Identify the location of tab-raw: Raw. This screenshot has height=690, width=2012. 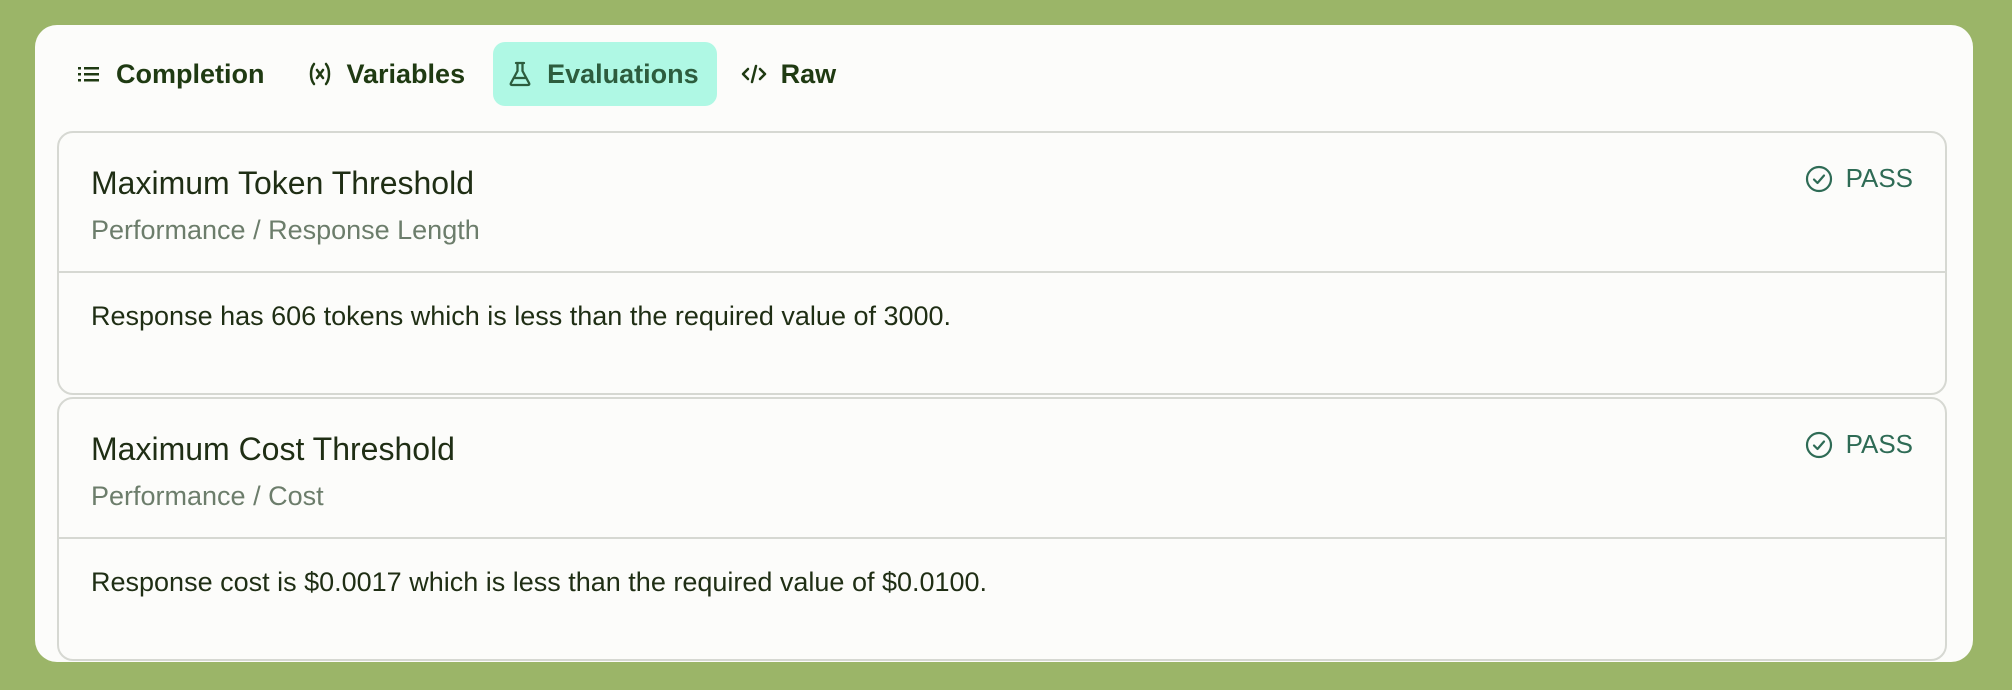
(791, 74).